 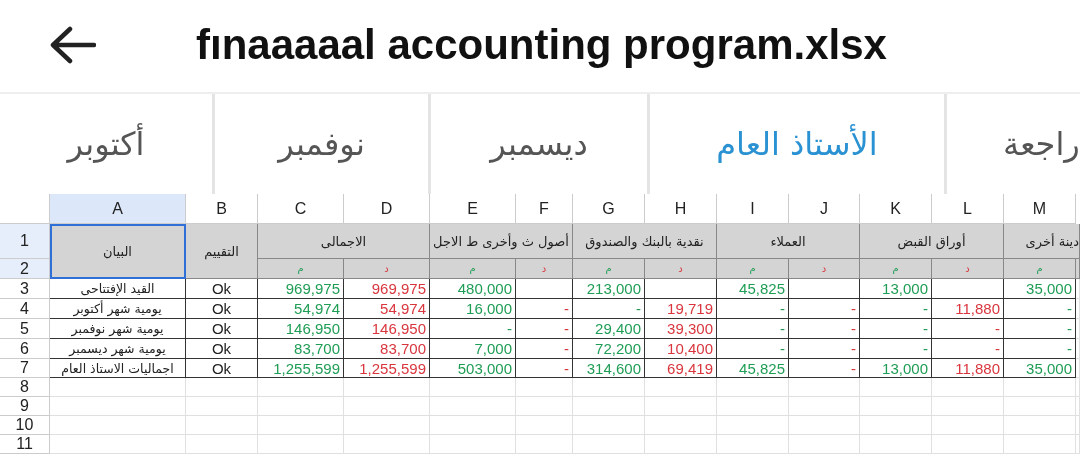 What do you see at coordinates (25, 269) in the screenshot?
I see `row-header: 2` at bounding box center [25, 269].